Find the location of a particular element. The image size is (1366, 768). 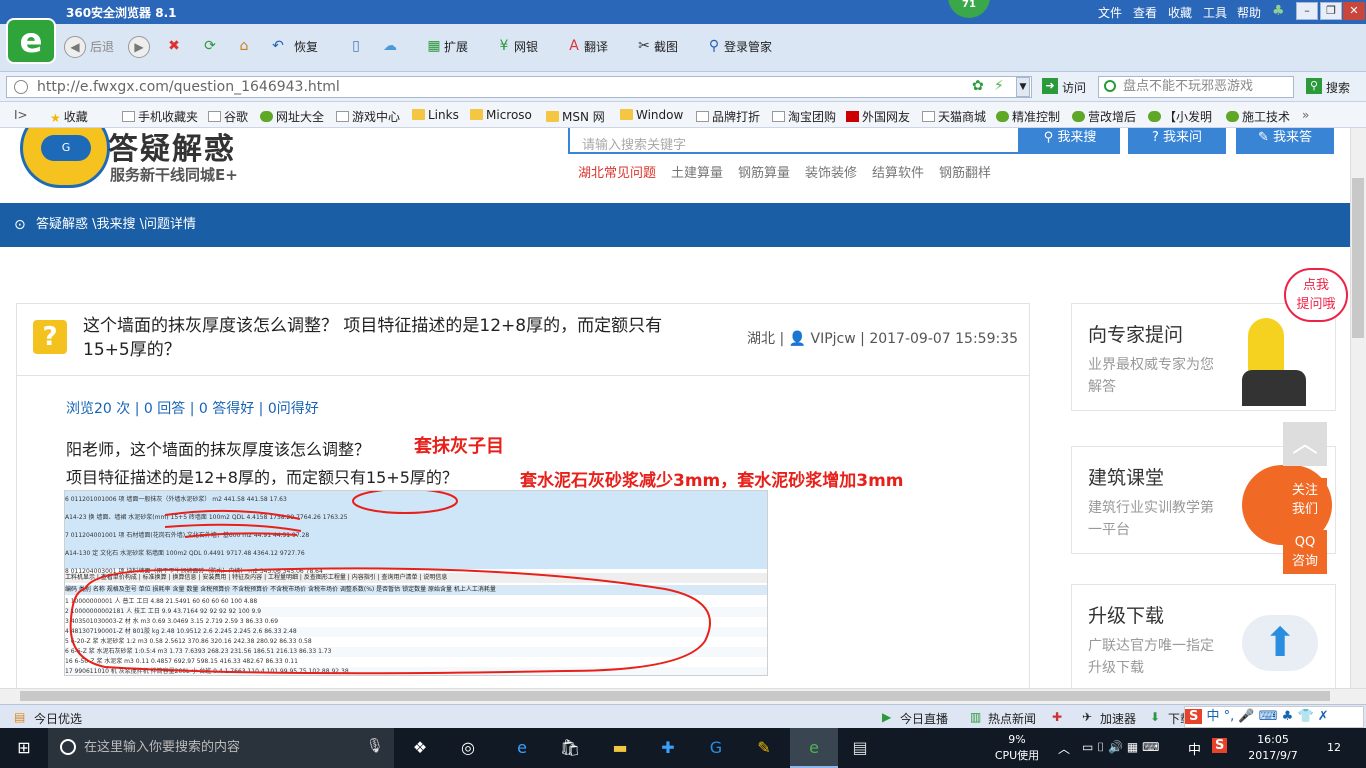

user-name: VIPjcw is located at coordinates (833, 339).